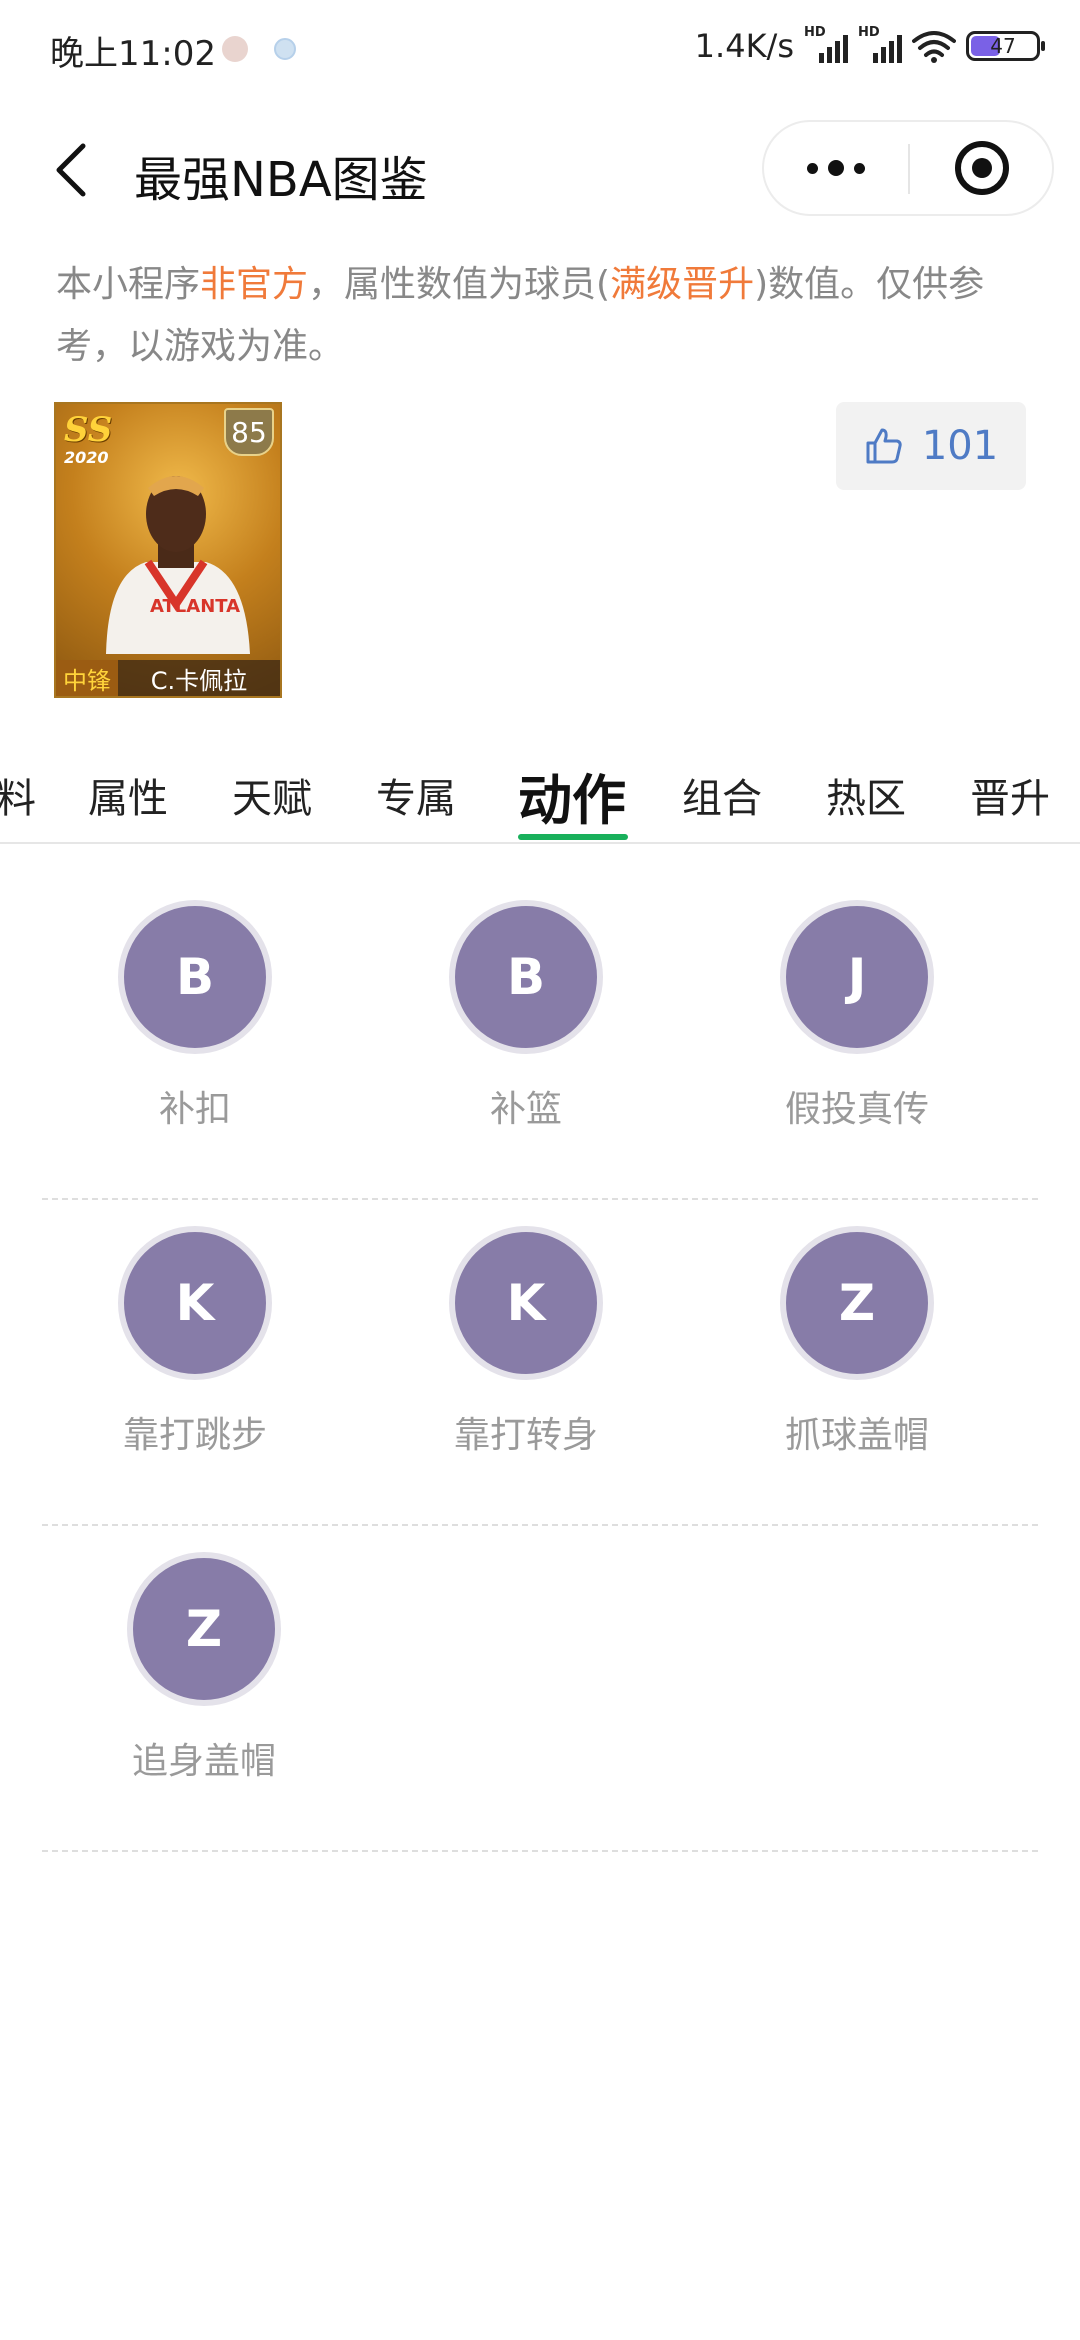 The height and width of the screenshot is (2340, 1080). I want to click on back-button, so click(70, 170).